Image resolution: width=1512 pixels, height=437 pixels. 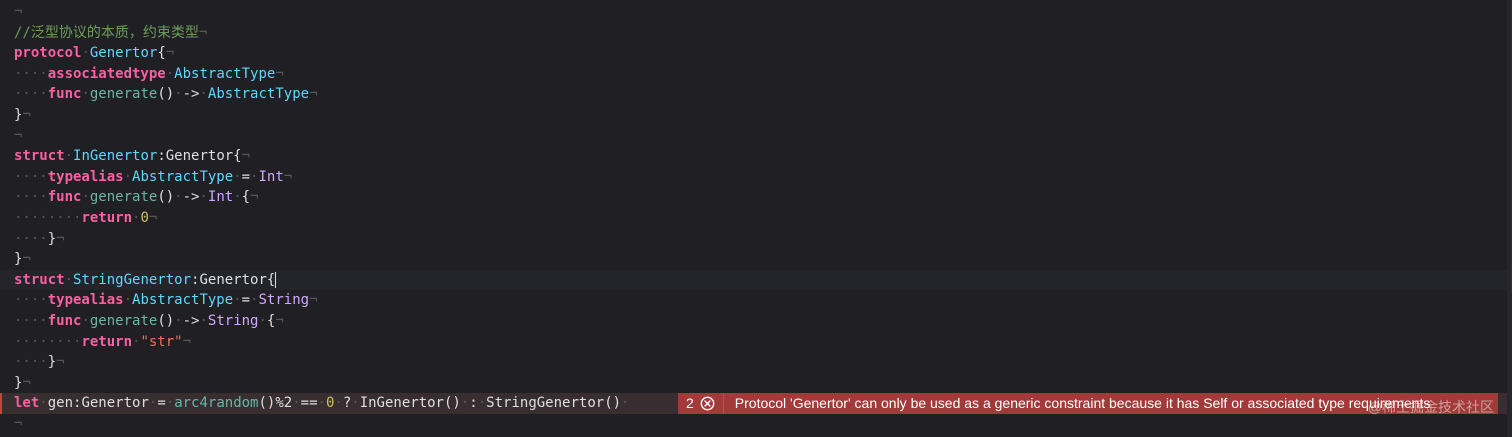 I want to click on error-circle-icon, so click(x=707, y=403).